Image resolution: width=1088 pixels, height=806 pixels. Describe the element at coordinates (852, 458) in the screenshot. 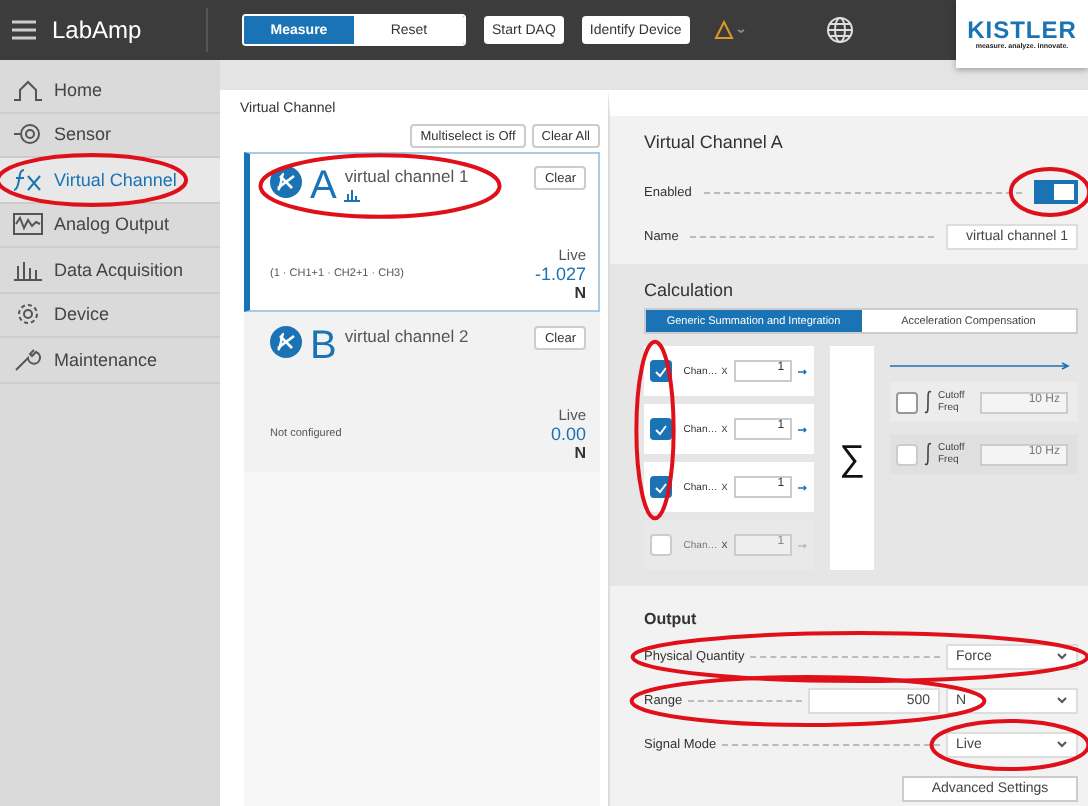

I see `sum-symbol: ∑` at that location.